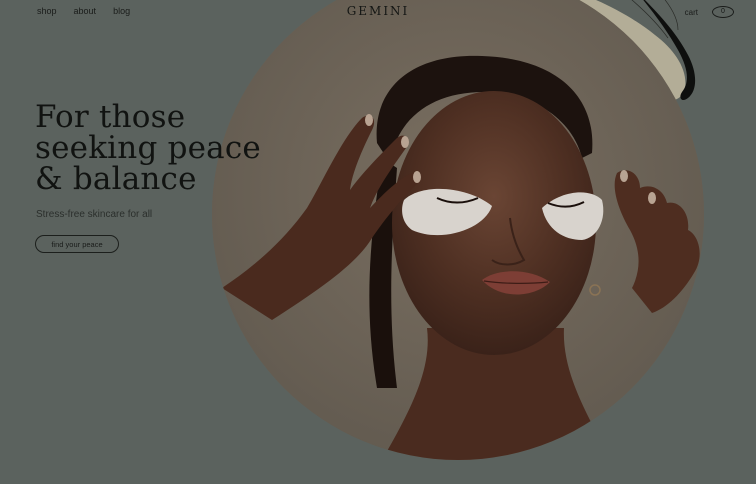  What do you see at coordinates (709, 12) in the screenshot?
I see `cart-area: cart 0` at bounding box center [709, 12].